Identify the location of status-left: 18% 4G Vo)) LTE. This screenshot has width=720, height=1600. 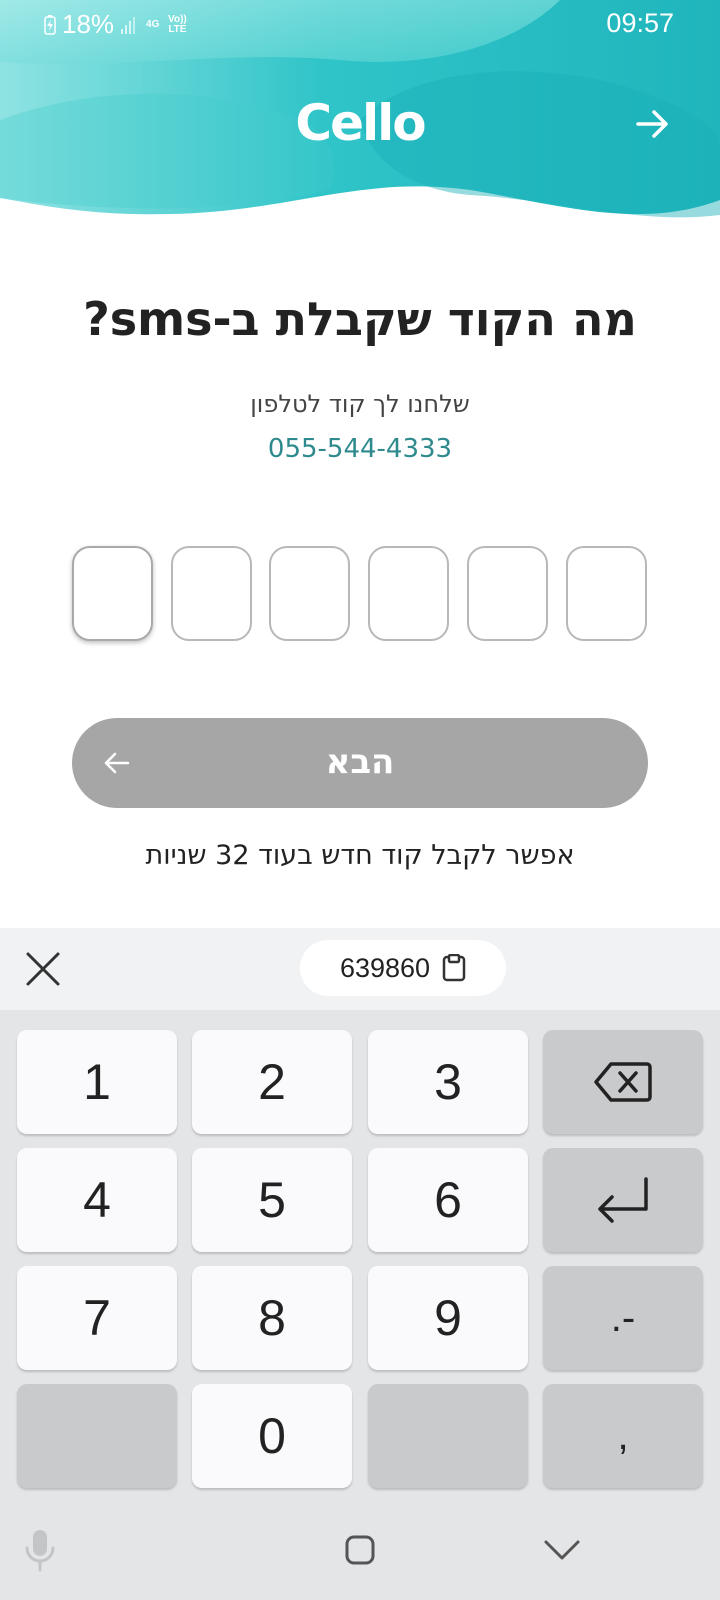
(116, 24).